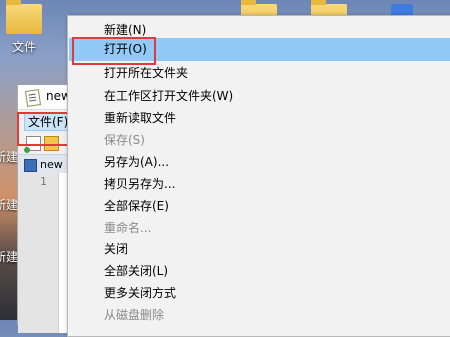 The height and width of the screenshot is (337, 450). Describe the element at coordinates (51, 143) in the screenshot. I see `open-file-icon` at that location.